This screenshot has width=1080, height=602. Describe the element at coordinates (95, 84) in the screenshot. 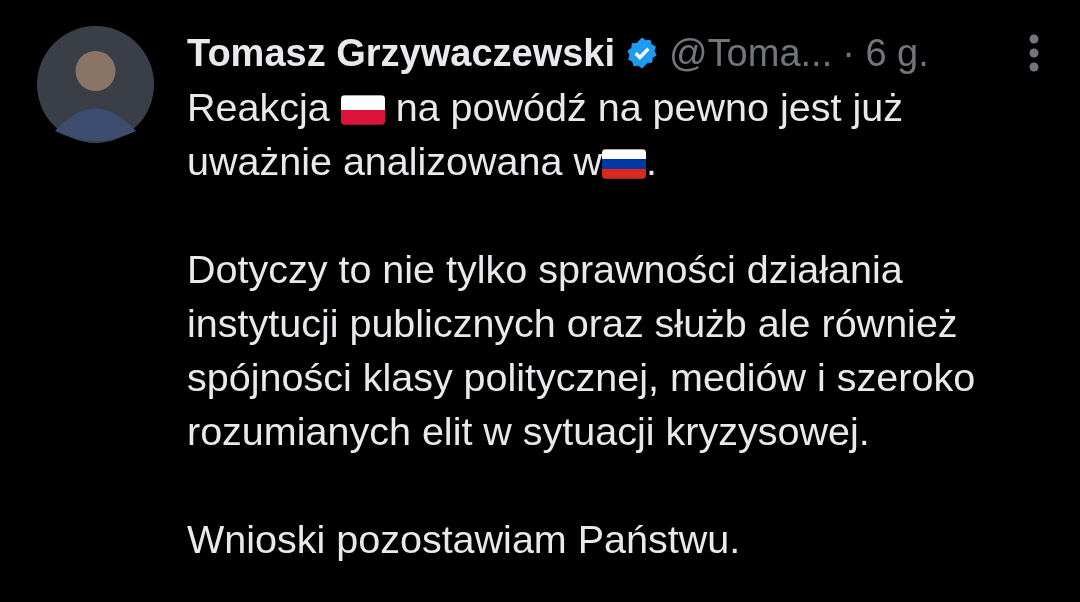

I see `avatar` at that location.